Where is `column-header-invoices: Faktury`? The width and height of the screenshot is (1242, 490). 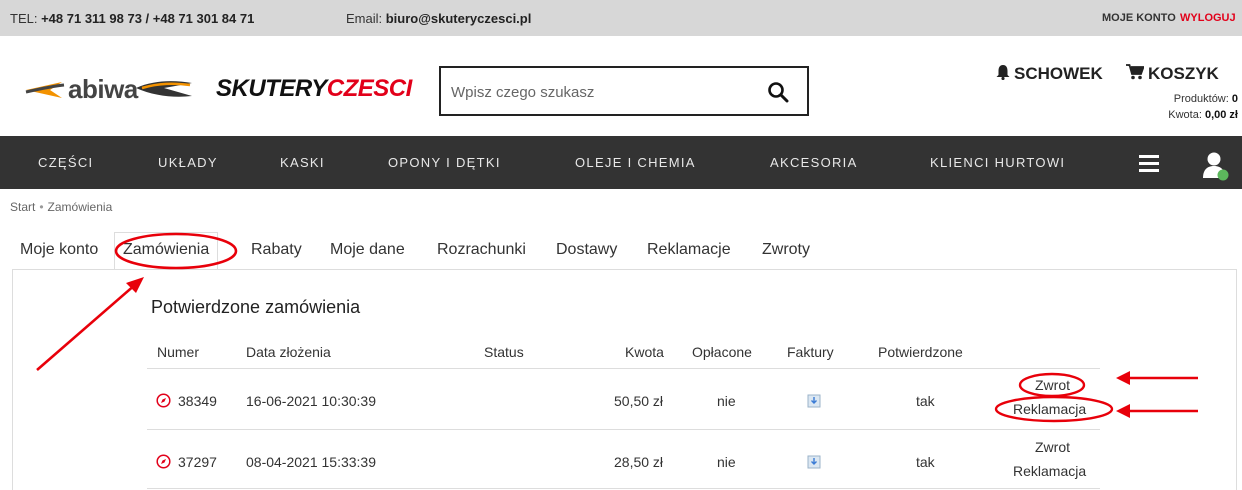 column-header-invoices: Faktury is located at coordinates (810, 352).